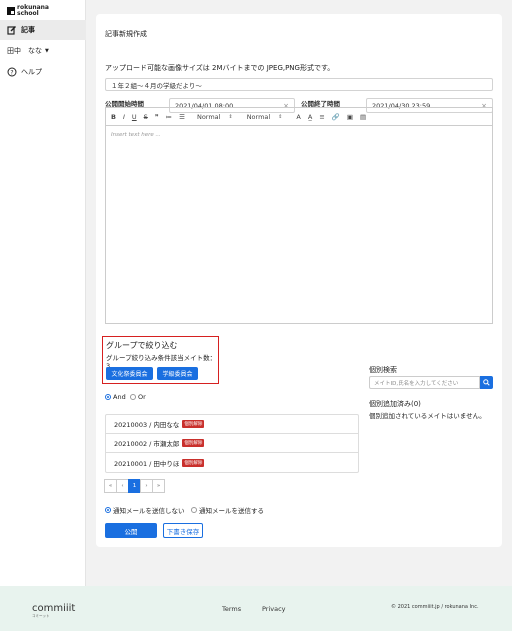 The height and width of the screenshot is (631, 512). What do you see at coordinates (53, 608) in the screenshot?
I see `footer-logo: commiiit` at bounding box center [53, 608].